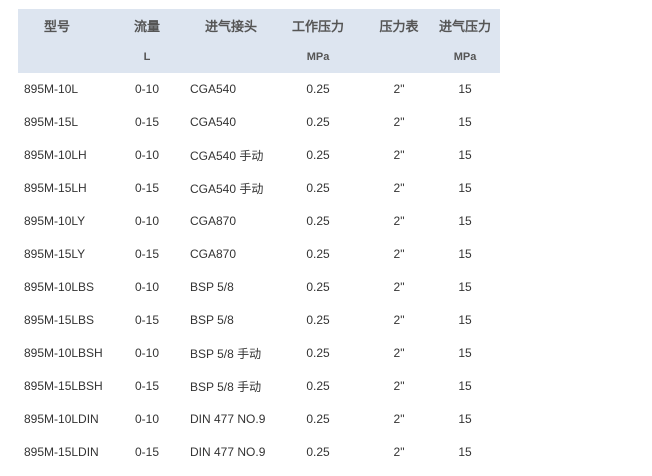 Image resolution: width=652 pixels, height=476 pixels. Describe the element at coordinates (318, 57) in the screenshot. I see `unit-working-pressure: MPa` at that location.